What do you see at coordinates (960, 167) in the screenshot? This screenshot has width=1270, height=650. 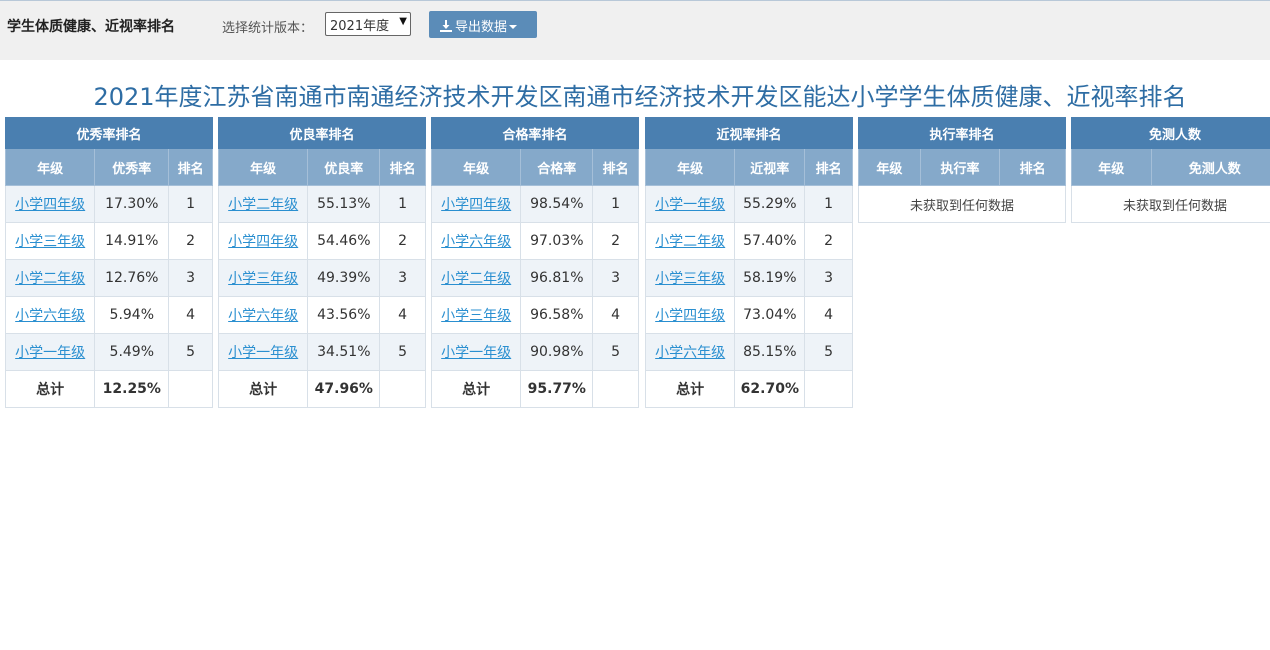 I see `column-header-rate: 执行率` at bounding box center [960, 167].